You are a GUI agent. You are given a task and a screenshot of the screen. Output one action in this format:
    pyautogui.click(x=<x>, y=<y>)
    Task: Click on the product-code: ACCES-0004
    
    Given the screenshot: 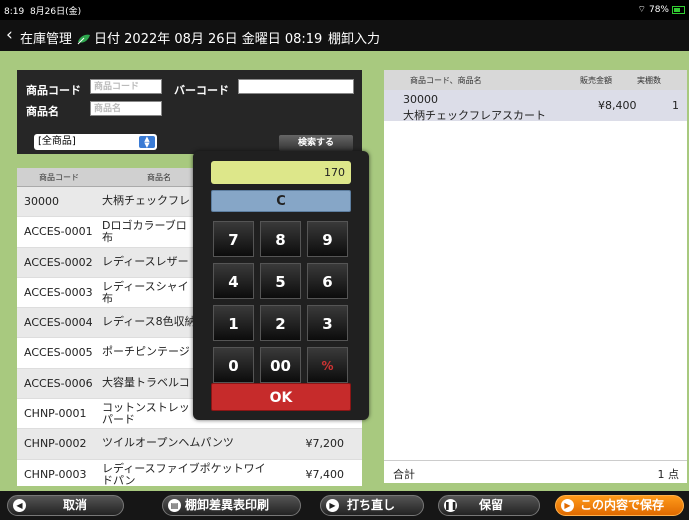 What is the action you would take?
    pyautogui.click(x=58, y=323)
    